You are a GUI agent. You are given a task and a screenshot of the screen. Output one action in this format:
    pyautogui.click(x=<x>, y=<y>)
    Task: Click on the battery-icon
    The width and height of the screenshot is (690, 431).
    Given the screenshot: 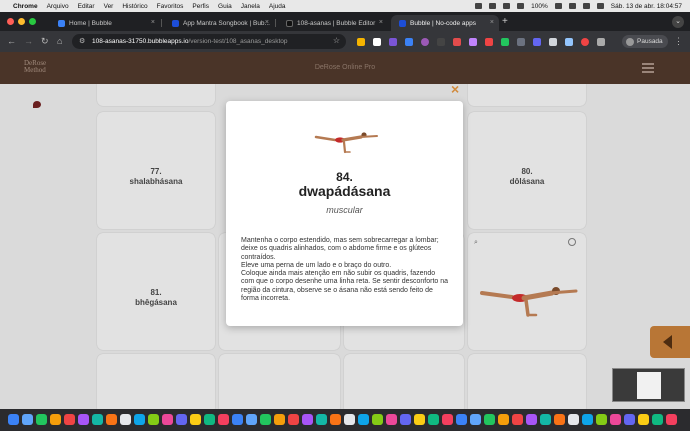 What is the action you would take?
    pyautogui.click(x=558, y=6)
    